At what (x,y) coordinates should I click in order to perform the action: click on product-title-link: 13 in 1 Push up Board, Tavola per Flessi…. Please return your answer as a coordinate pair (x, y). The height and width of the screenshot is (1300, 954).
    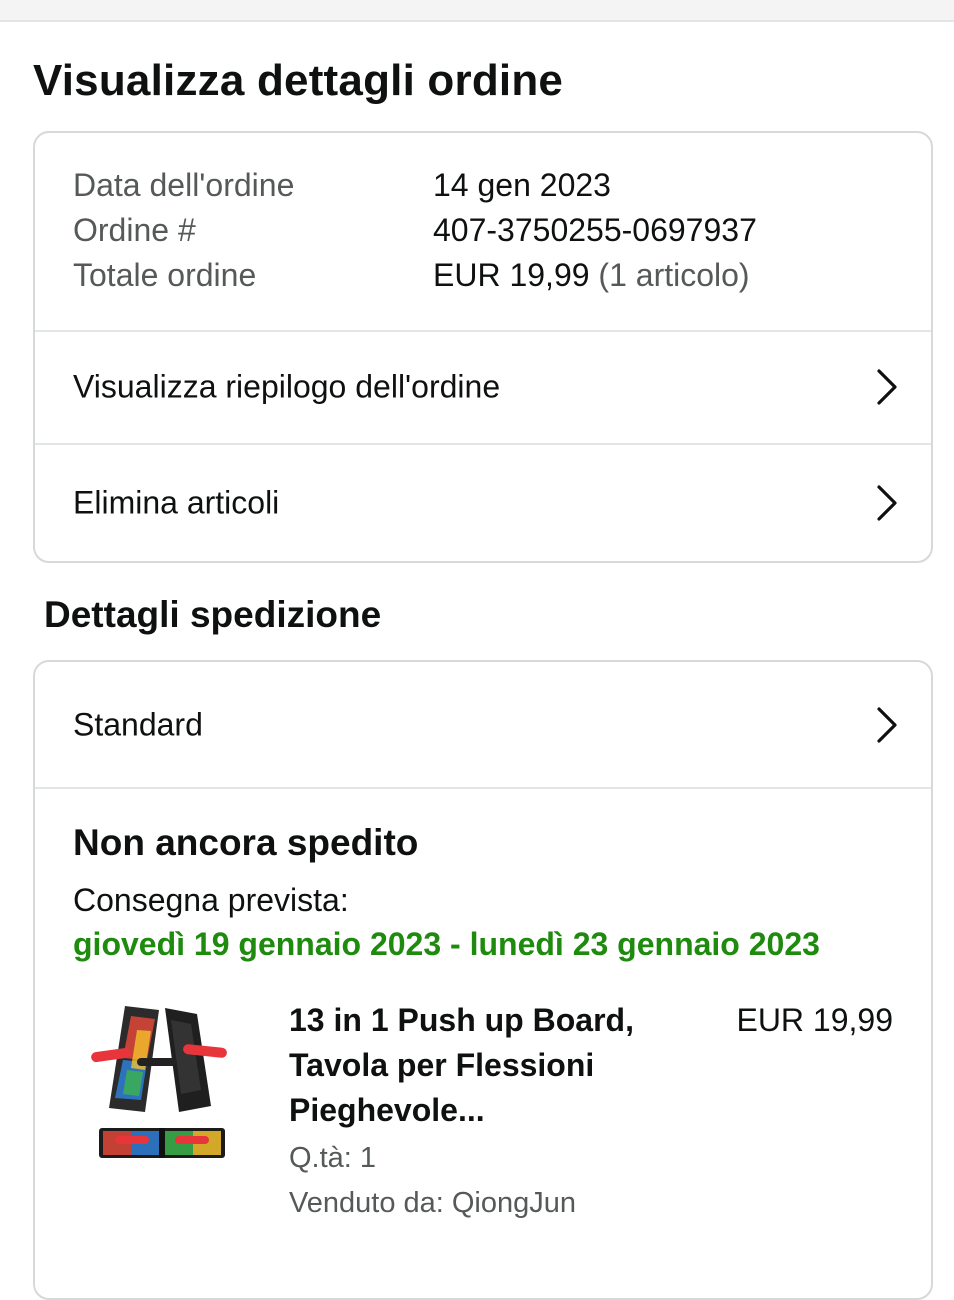
    Looking at the image, I should click on (489, 1065).